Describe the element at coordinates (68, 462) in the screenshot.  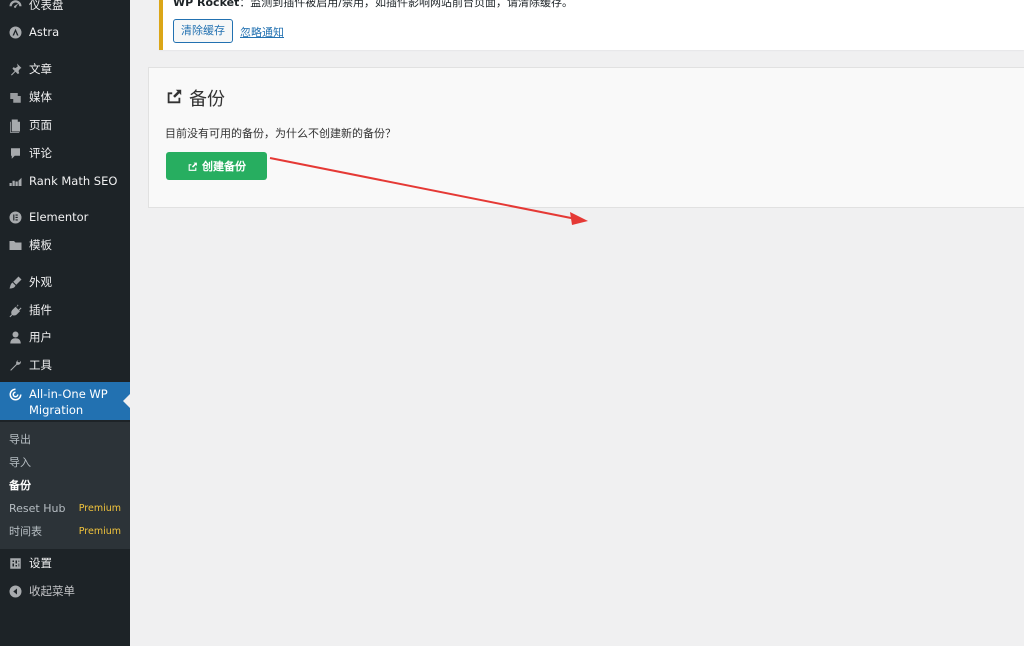
I see `submenu-item-import: 导入` at that location.